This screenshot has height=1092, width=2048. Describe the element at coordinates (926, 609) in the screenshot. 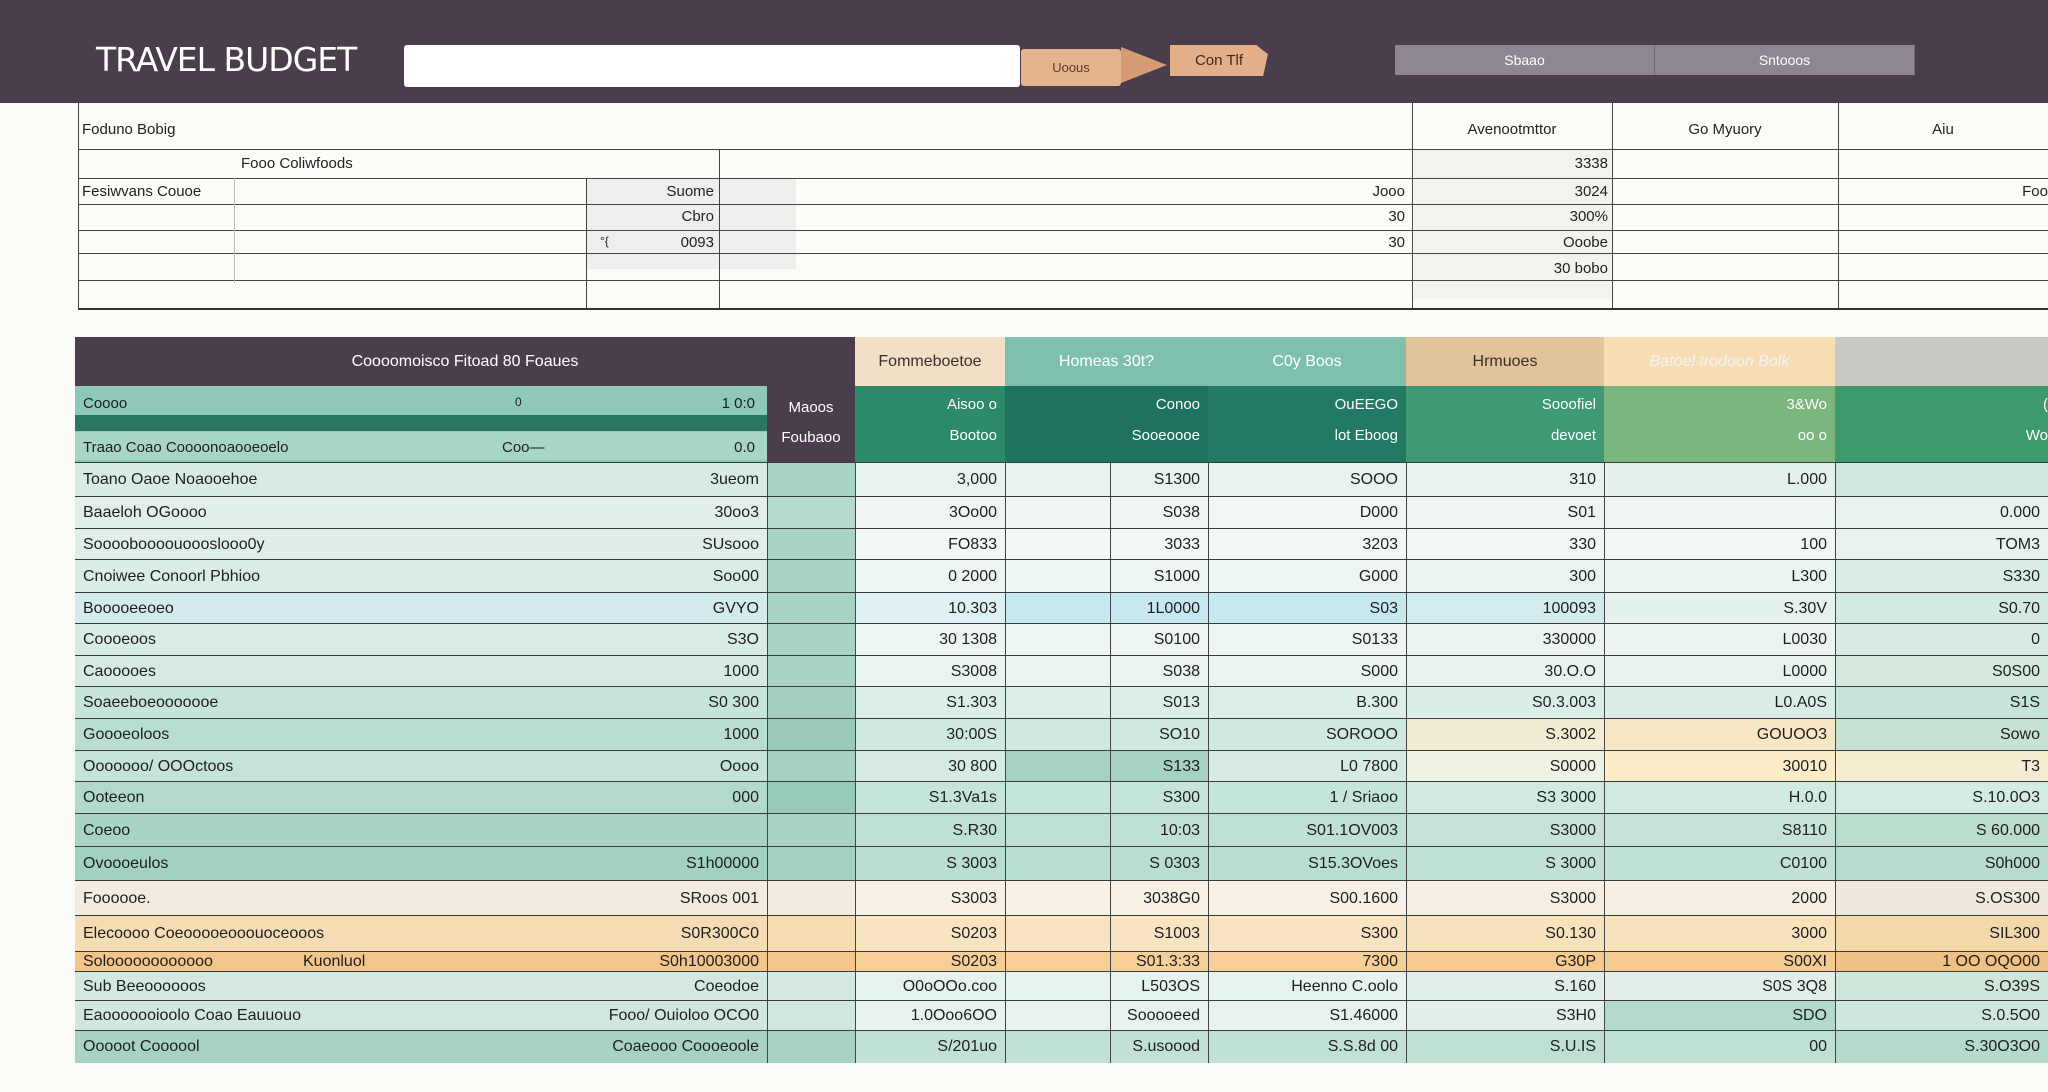

I see `row-value-d: 10.303` at that location.